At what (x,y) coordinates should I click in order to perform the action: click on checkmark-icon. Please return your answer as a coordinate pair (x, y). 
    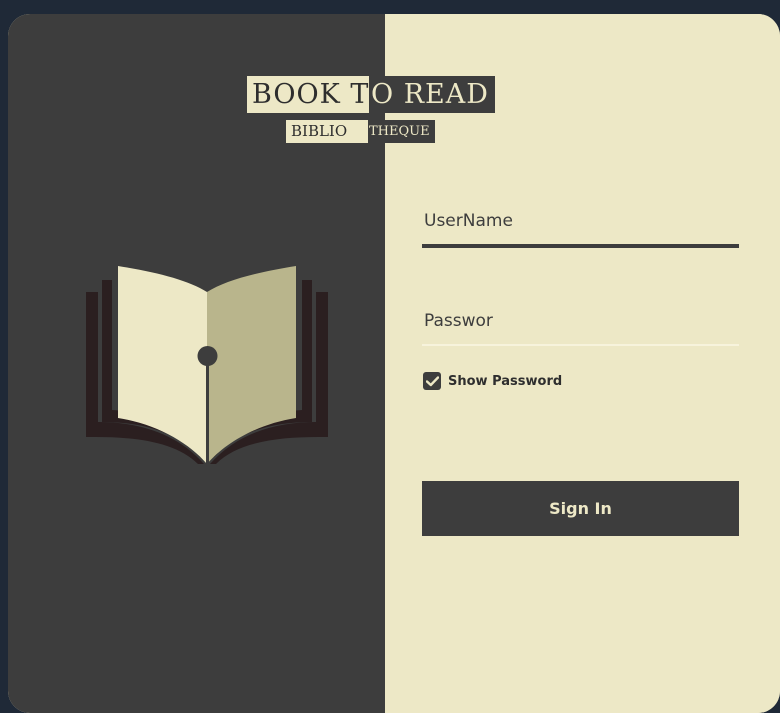
    Looking at the image, I should click on (432, 380).